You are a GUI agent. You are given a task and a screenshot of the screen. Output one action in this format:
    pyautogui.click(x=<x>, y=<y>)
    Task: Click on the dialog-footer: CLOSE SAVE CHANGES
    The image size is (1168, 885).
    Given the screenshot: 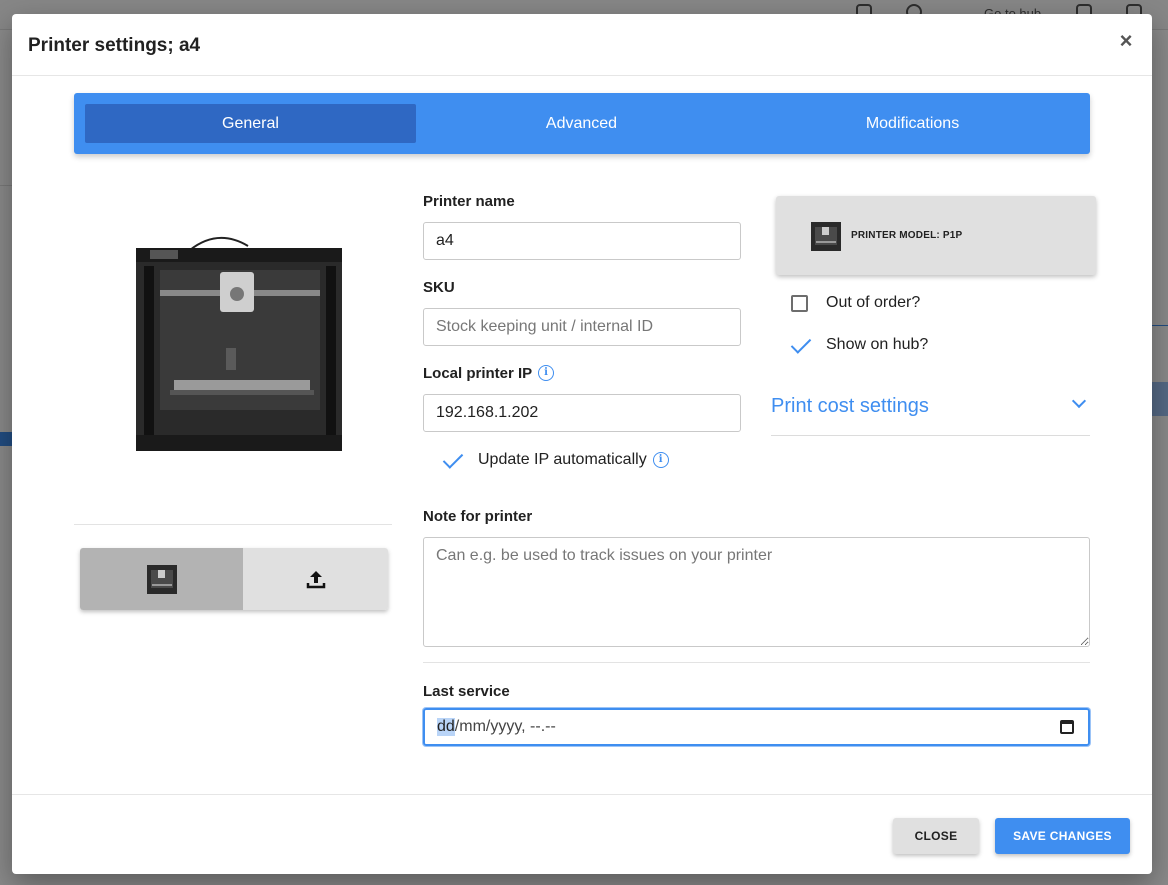 What is the action you would take?
    pyautogui.click(x=582, y=834)
    